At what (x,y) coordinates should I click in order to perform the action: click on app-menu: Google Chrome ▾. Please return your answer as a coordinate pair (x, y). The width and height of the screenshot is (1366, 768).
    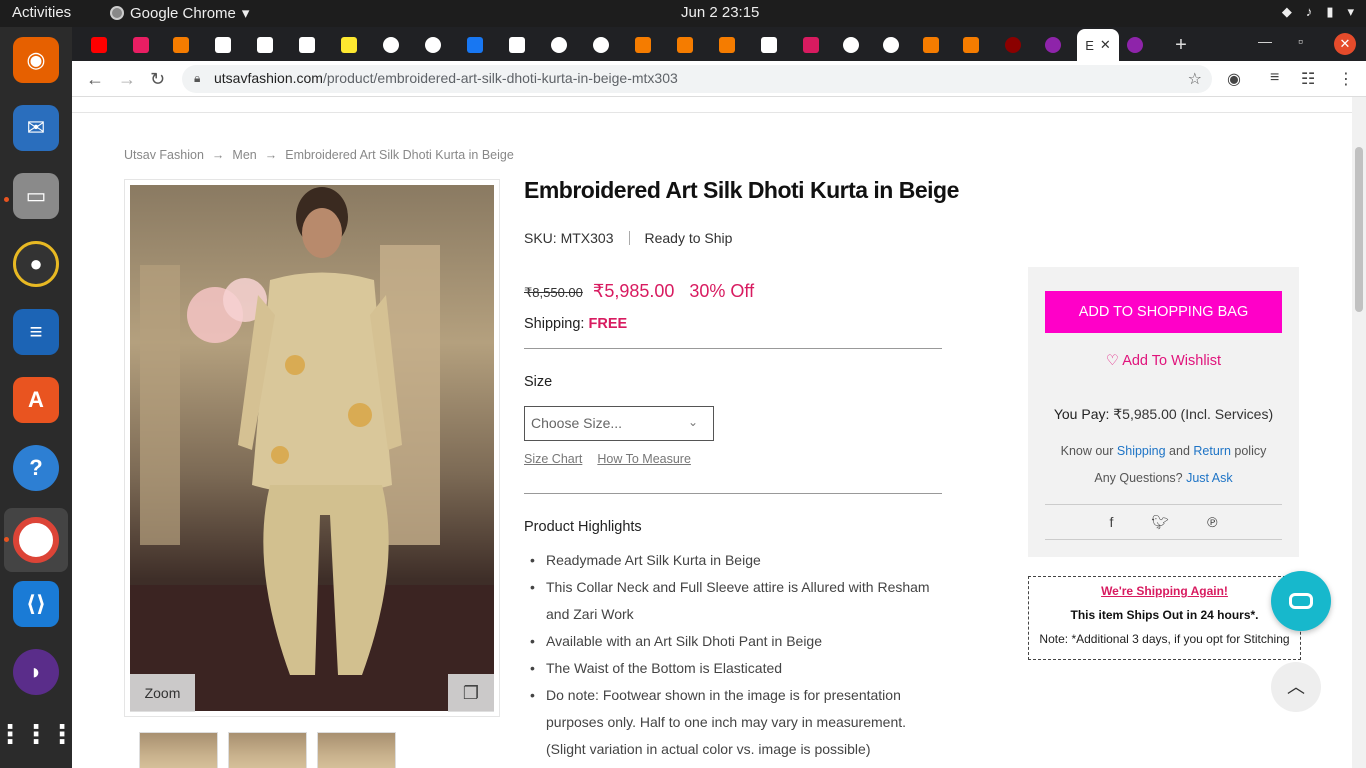
    Looking at the image, I should click on (179, 13).